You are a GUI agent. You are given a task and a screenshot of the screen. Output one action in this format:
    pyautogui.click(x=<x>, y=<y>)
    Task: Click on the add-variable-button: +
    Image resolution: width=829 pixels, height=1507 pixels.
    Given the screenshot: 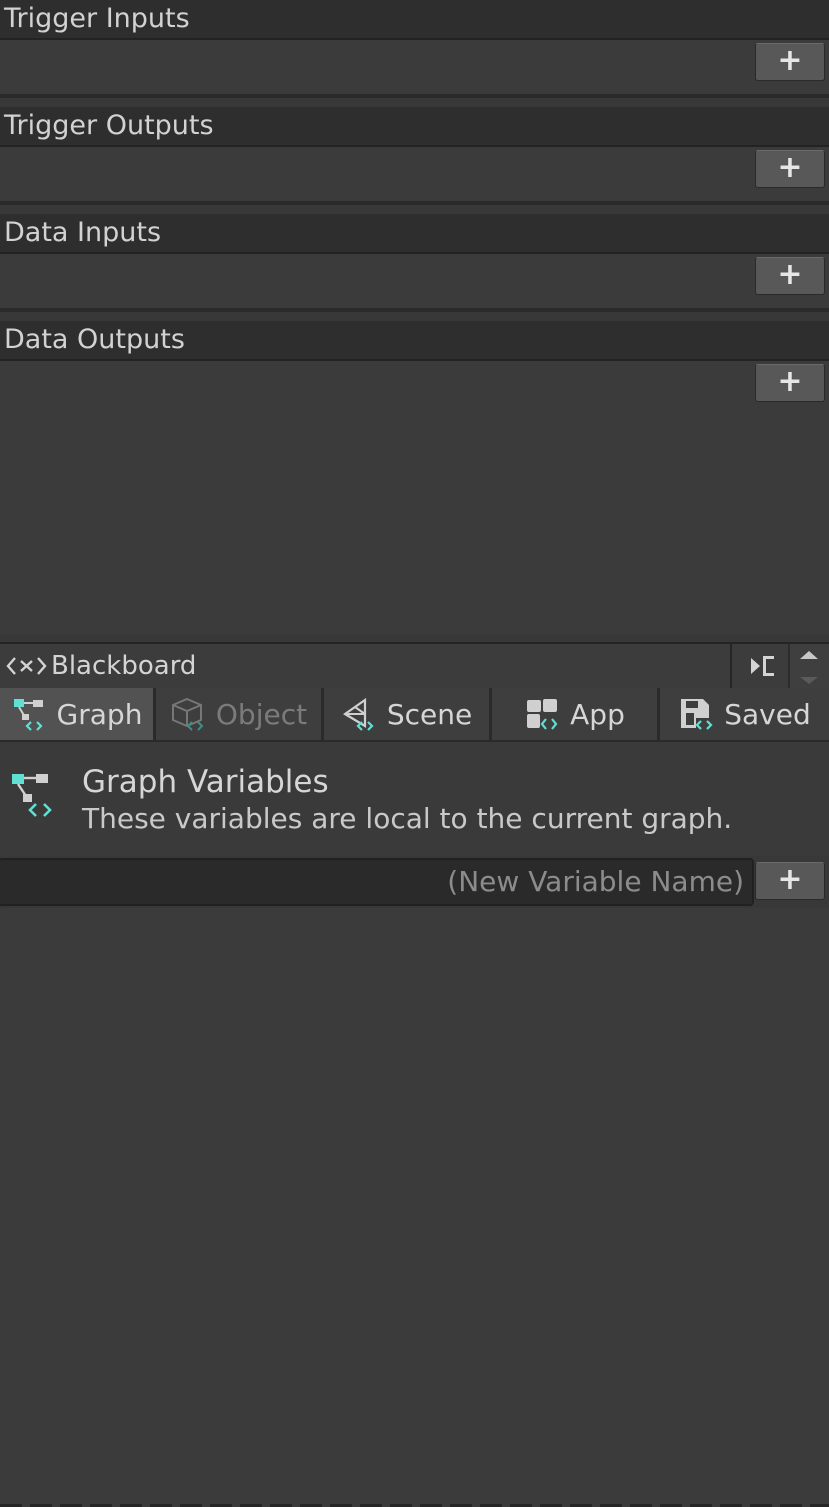 What is the action you would take?
    pyautogui.click(x=790, y=881)
    